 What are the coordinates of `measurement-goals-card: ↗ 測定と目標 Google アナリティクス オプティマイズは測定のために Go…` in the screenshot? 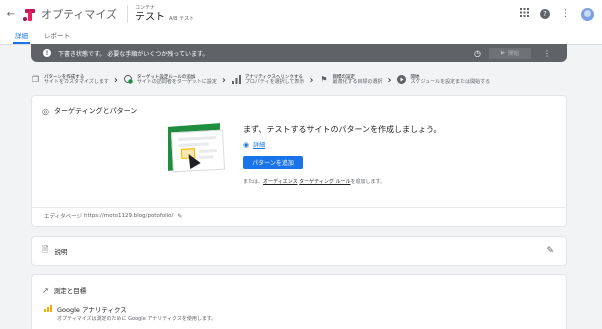 It's located at (299, 301).